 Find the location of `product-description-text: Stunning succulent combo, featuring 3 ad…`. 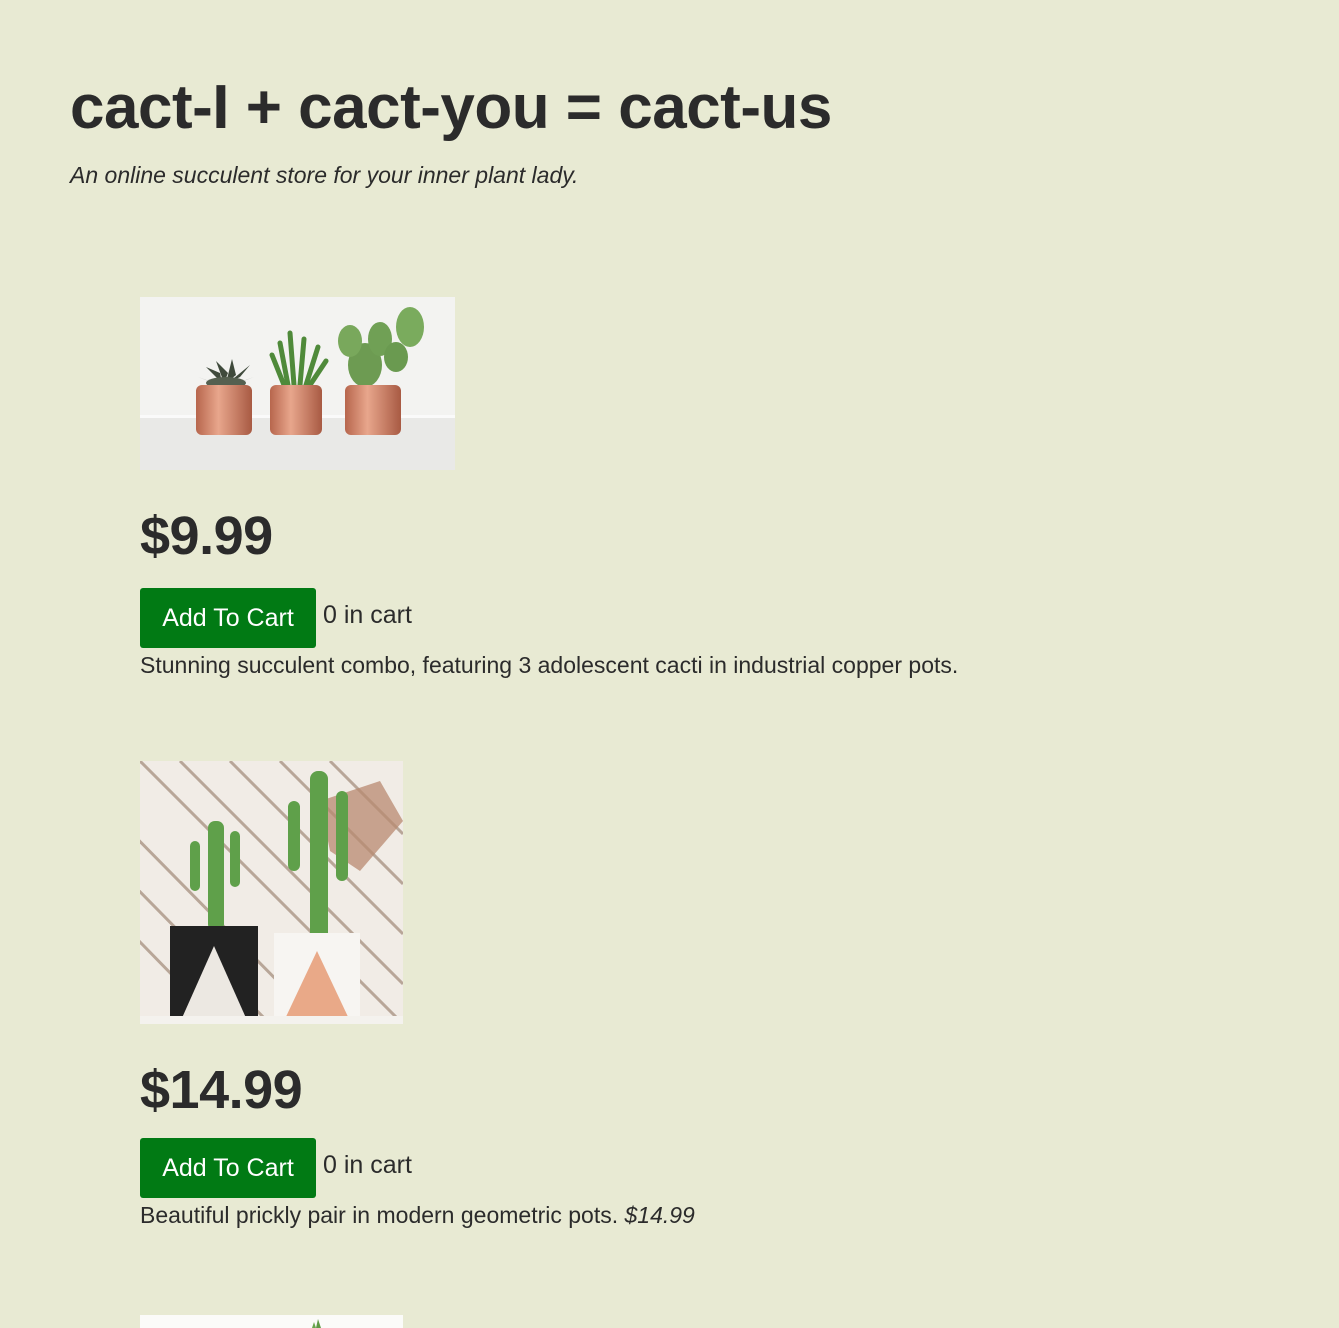

product-description-text: Stunning succulent combo, featuring 3 ad… is located at coordinates (549, 665).